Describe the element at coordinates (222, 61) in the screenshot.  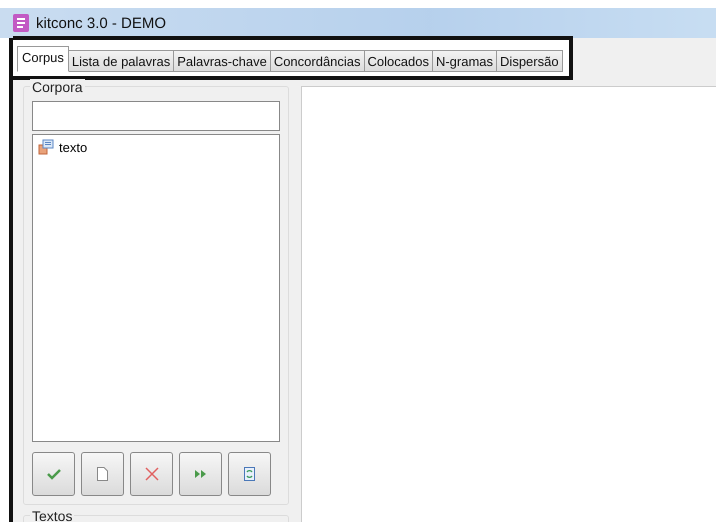
I see `tab: Palavras-chave` at that location.